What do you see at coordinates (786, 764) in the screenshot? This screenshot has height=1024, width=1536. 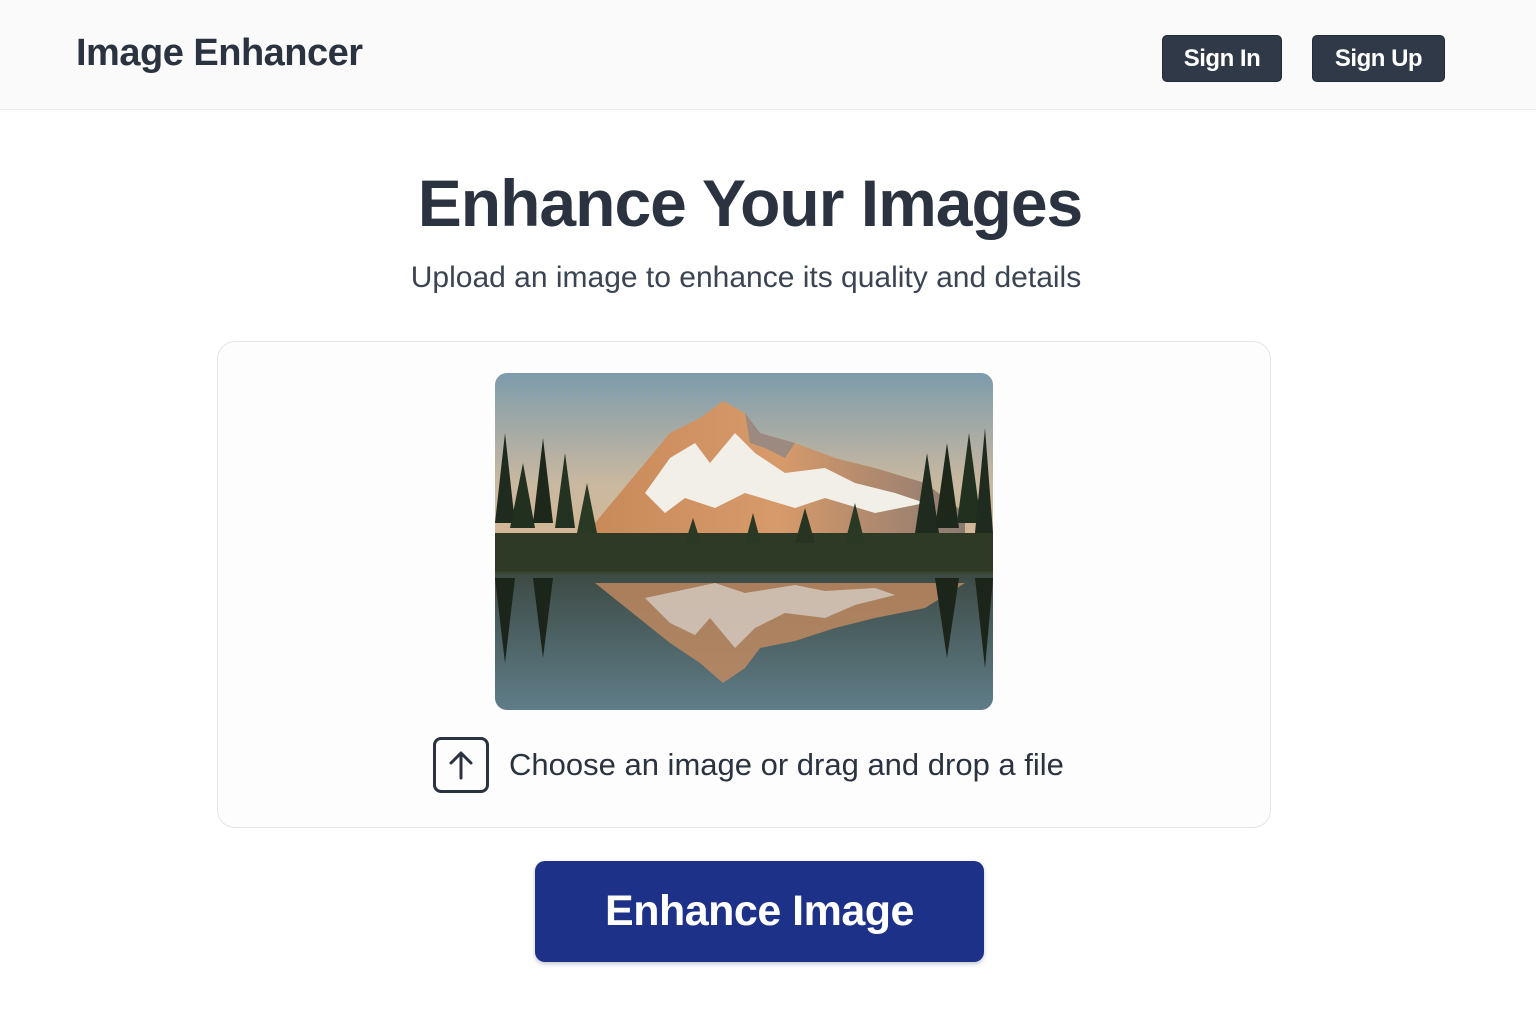 I see `upload-prompt-text: Choose an image or drag and drop a file` at bounding box center [786, 764].